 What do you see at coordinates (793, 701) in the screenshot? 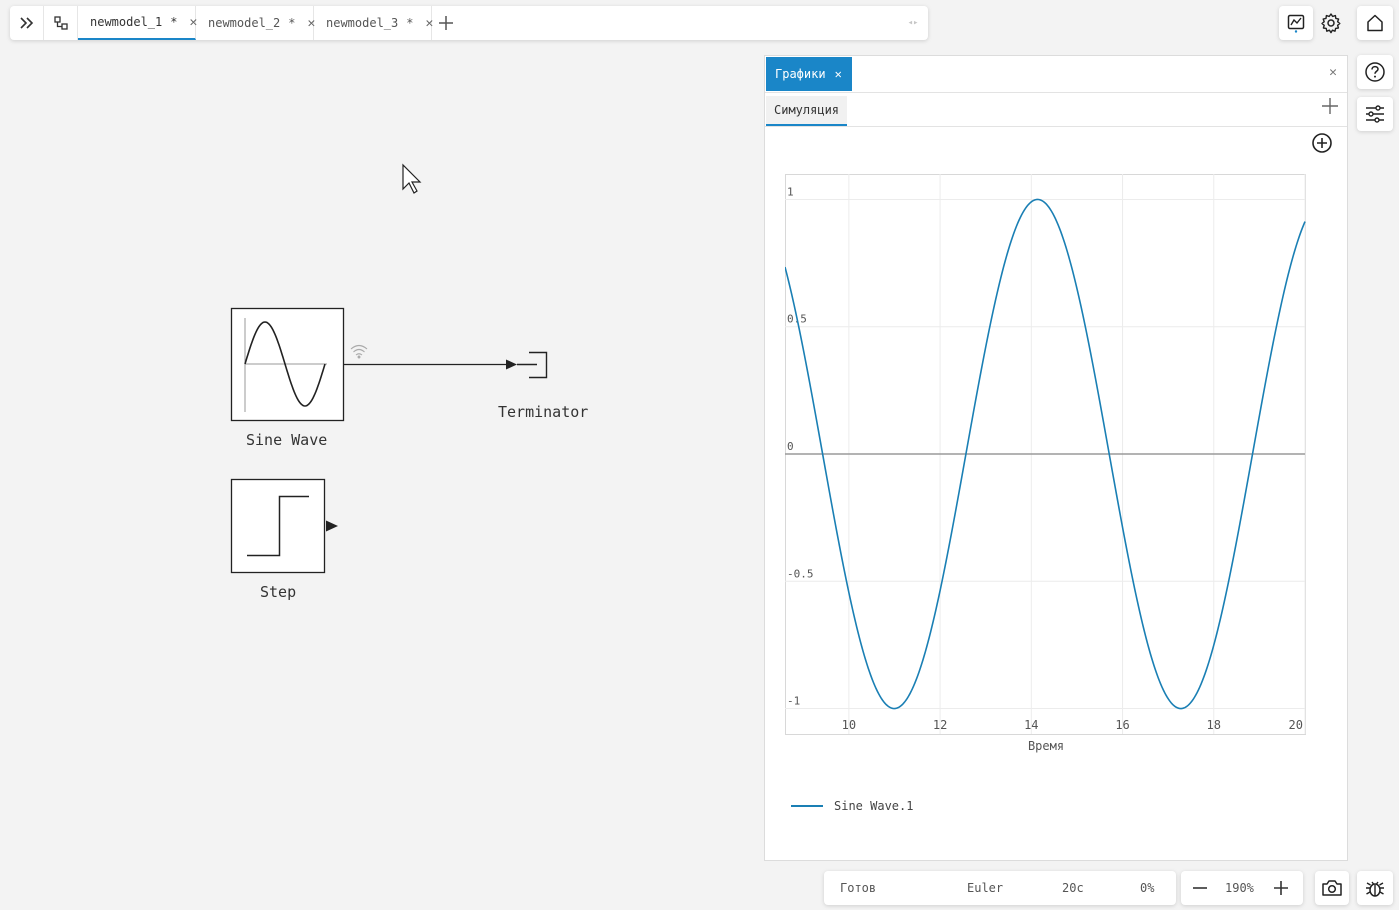
I see `y-tick-label: -1` at bounding box center [793, 701].